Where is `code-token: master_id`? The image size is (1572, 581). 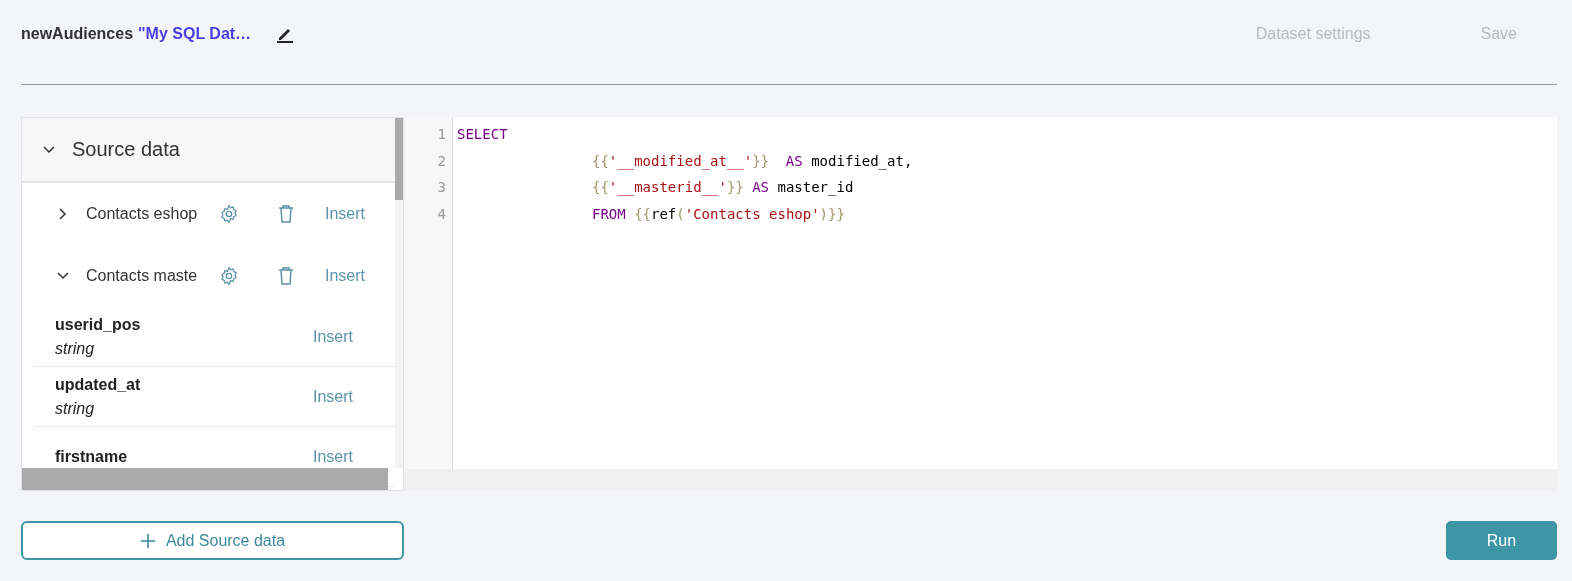 code-token: master_id is located at coordinates (815, 188).